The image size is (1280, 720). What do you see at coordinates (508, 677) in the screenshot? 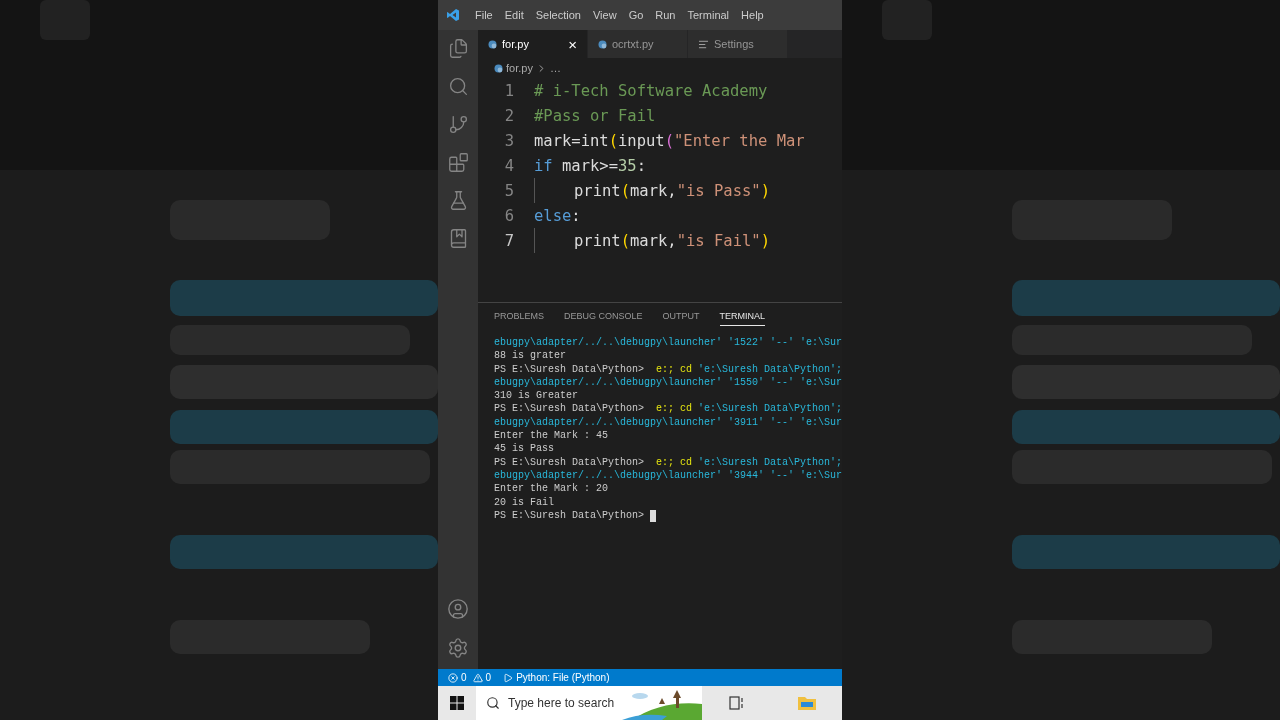
I see `play-icon` at bounding box center [508, 677].